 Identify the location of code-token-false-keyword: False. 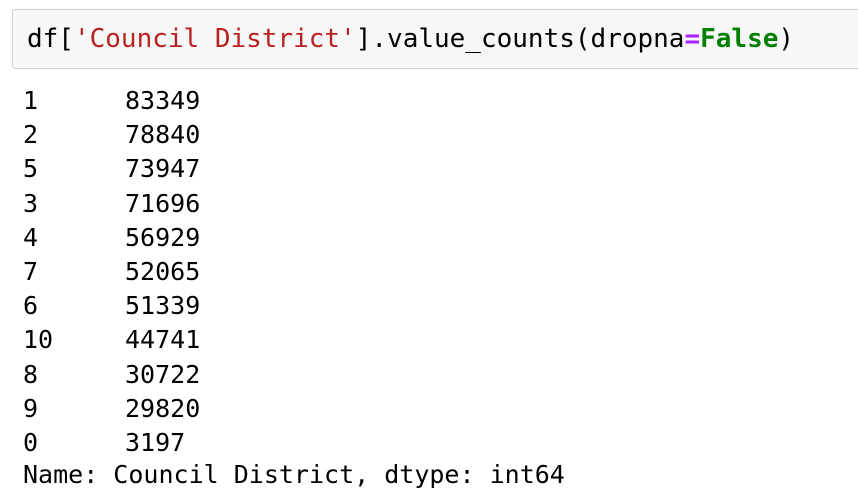
(739, 39).